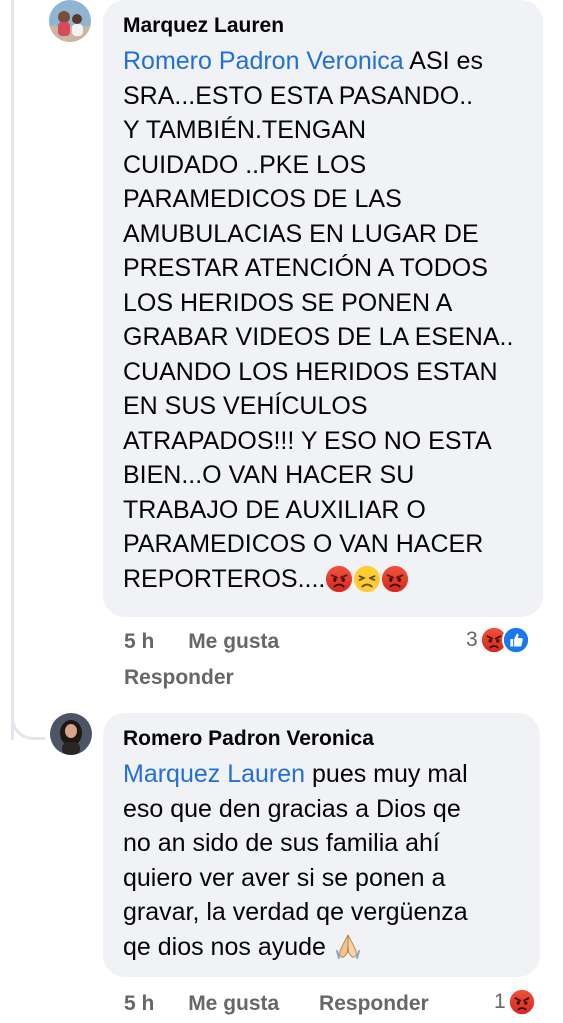 This screenshot has height=1023, width=563. I want to click on reaction-count: 1, so click(500, 1001).